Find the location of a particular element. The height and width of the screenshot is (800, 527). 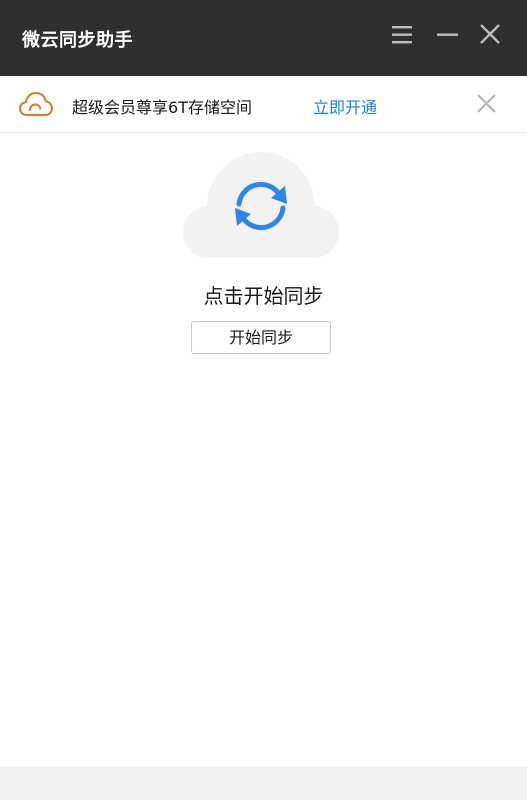

activate-link: 立即开通 is located at coordinates (345, 106).